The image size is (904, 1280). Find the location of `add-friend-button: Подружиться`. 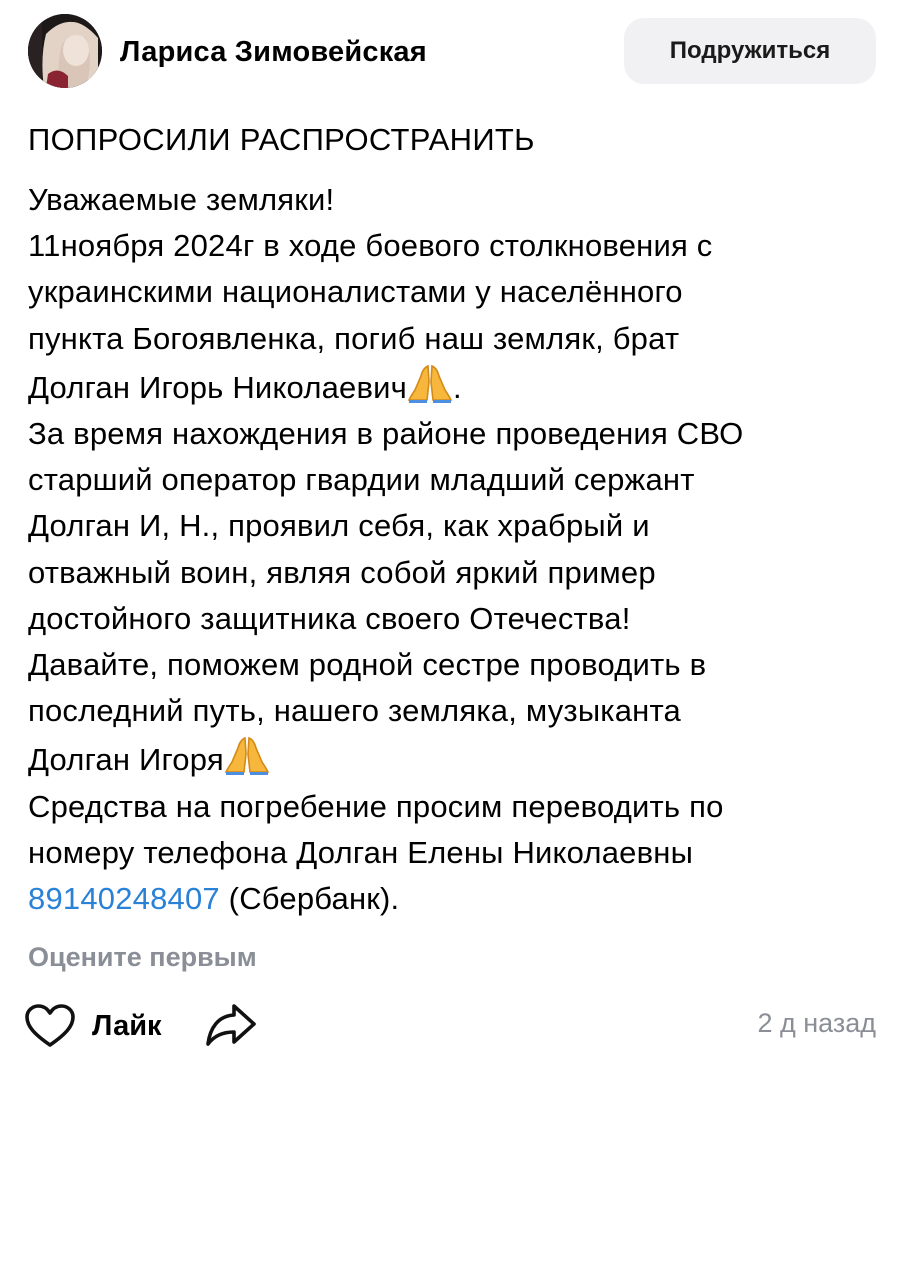

add-friend-button: Подружиться is located at coordinates (750, 51).